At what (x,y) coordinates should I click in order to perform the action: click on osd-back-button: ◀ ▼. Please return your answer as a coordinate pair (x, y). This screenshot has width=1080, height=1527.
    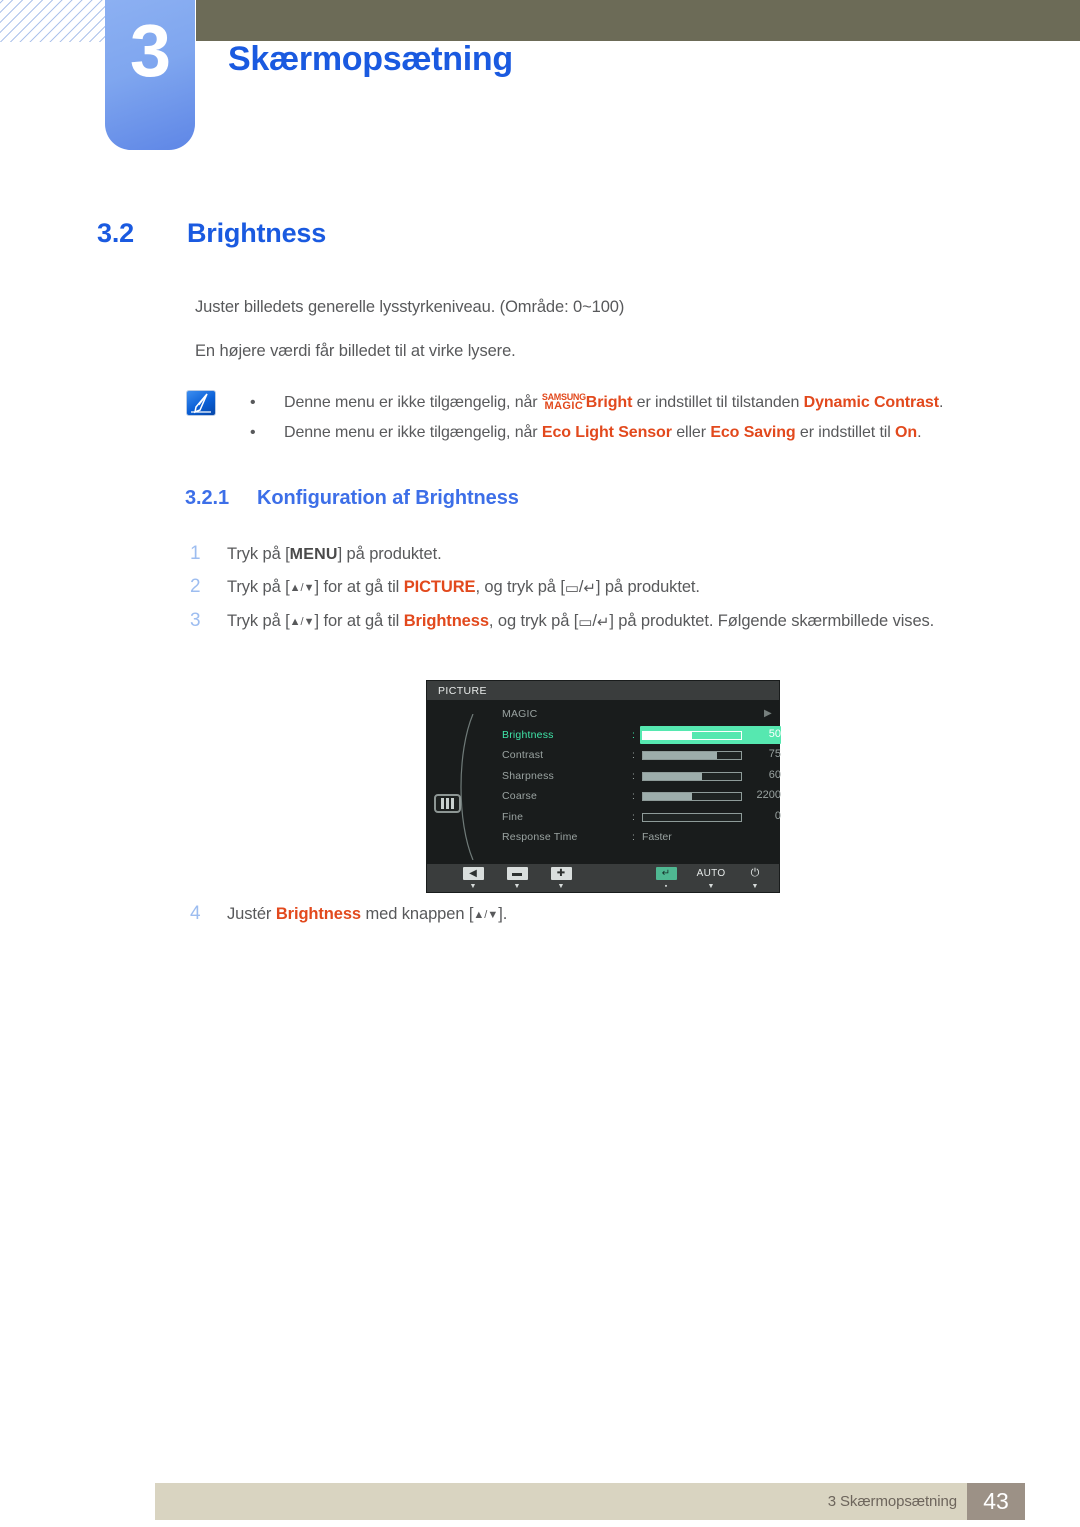
    Looking at the image, I should click on (473, 878).